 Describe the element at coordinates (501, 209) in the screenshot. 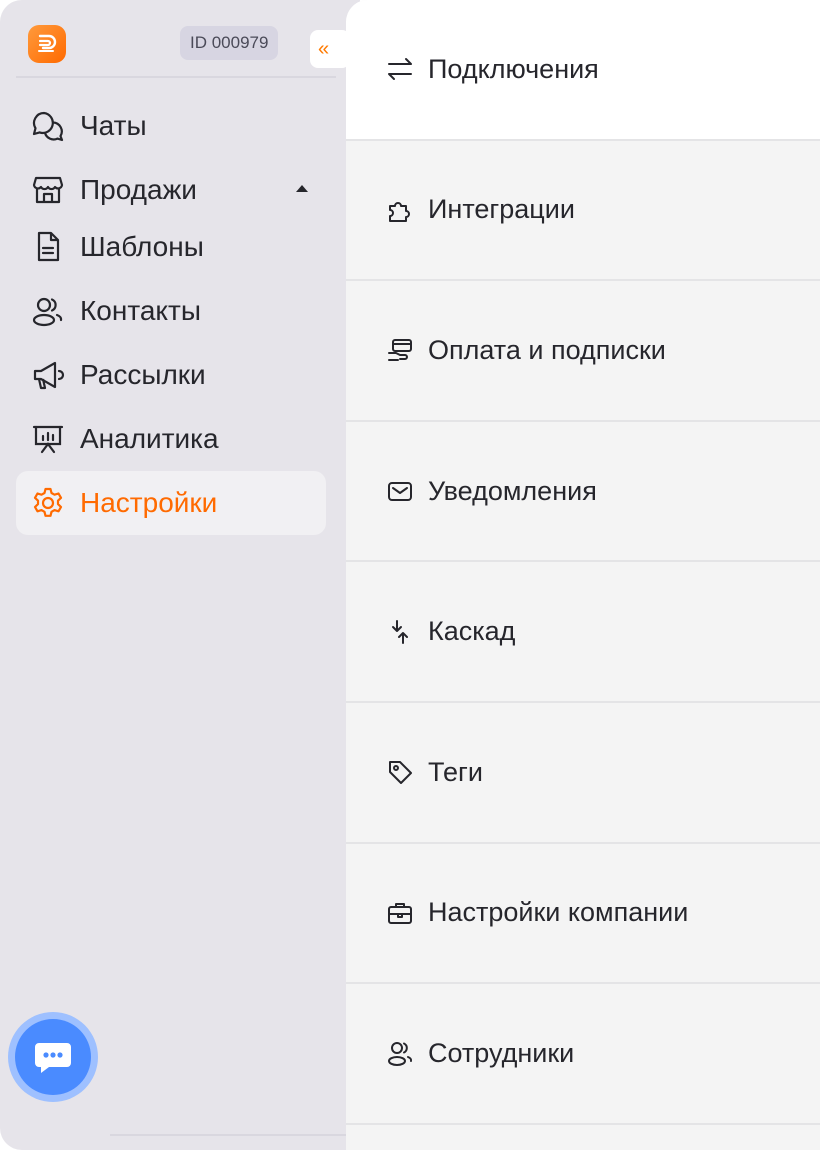

I see `settings-item-label: Интеграции` at that location.